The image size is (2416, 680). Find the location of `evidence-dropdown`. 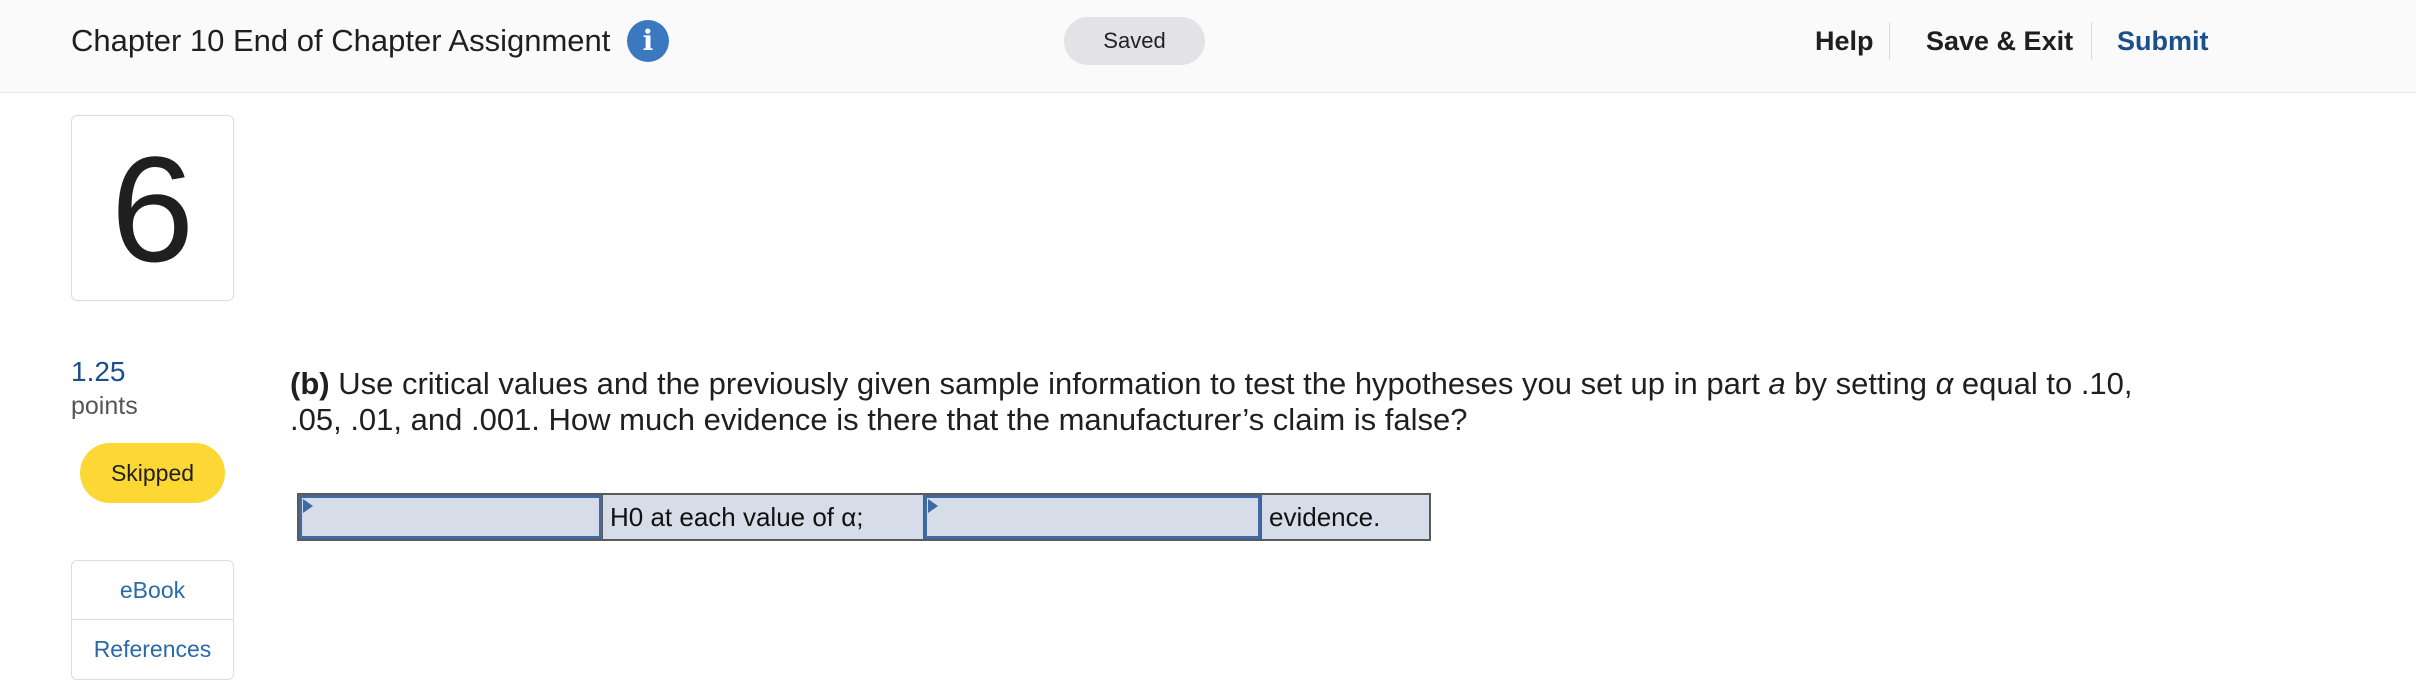

evidence-dropdown is located at coordinates (1092, 517).